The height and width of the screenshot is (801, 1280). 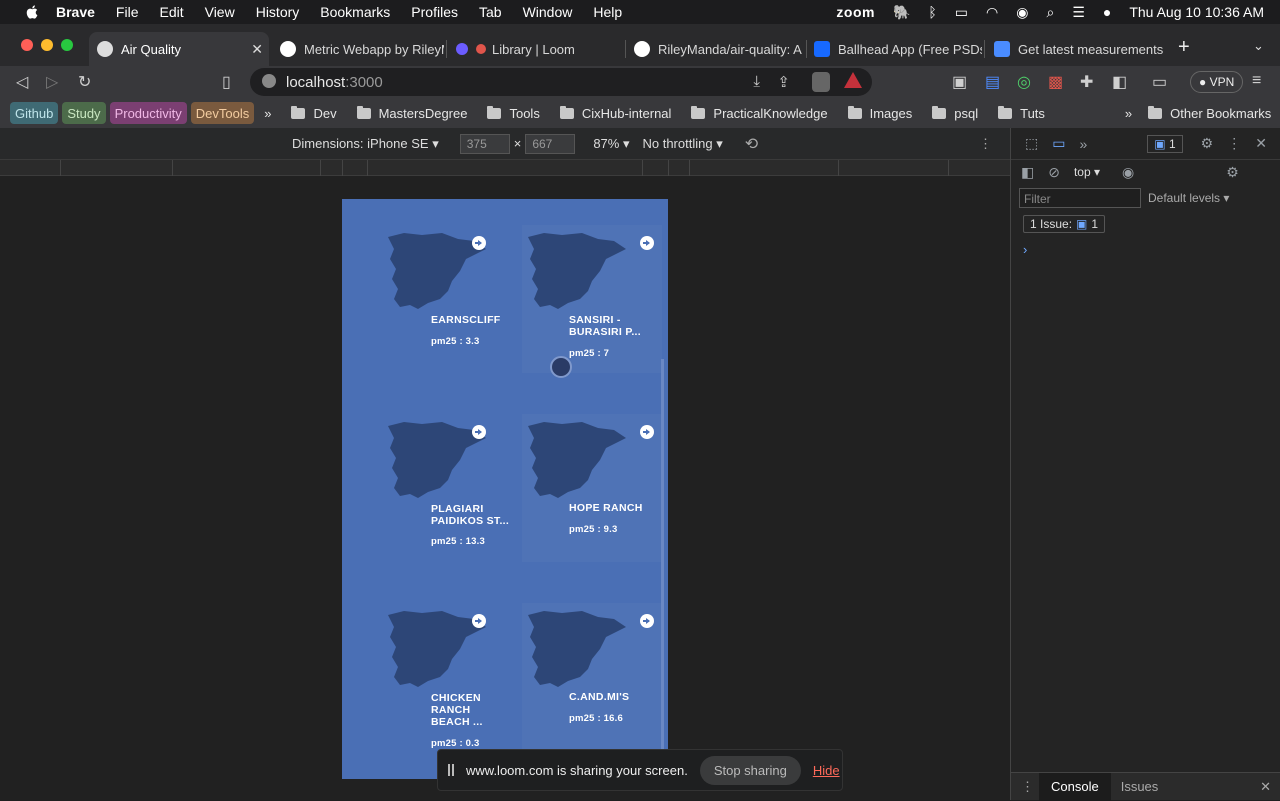 I want to click on tab-search-chevron-icon: ⌄, so click(x=1258, y=46).